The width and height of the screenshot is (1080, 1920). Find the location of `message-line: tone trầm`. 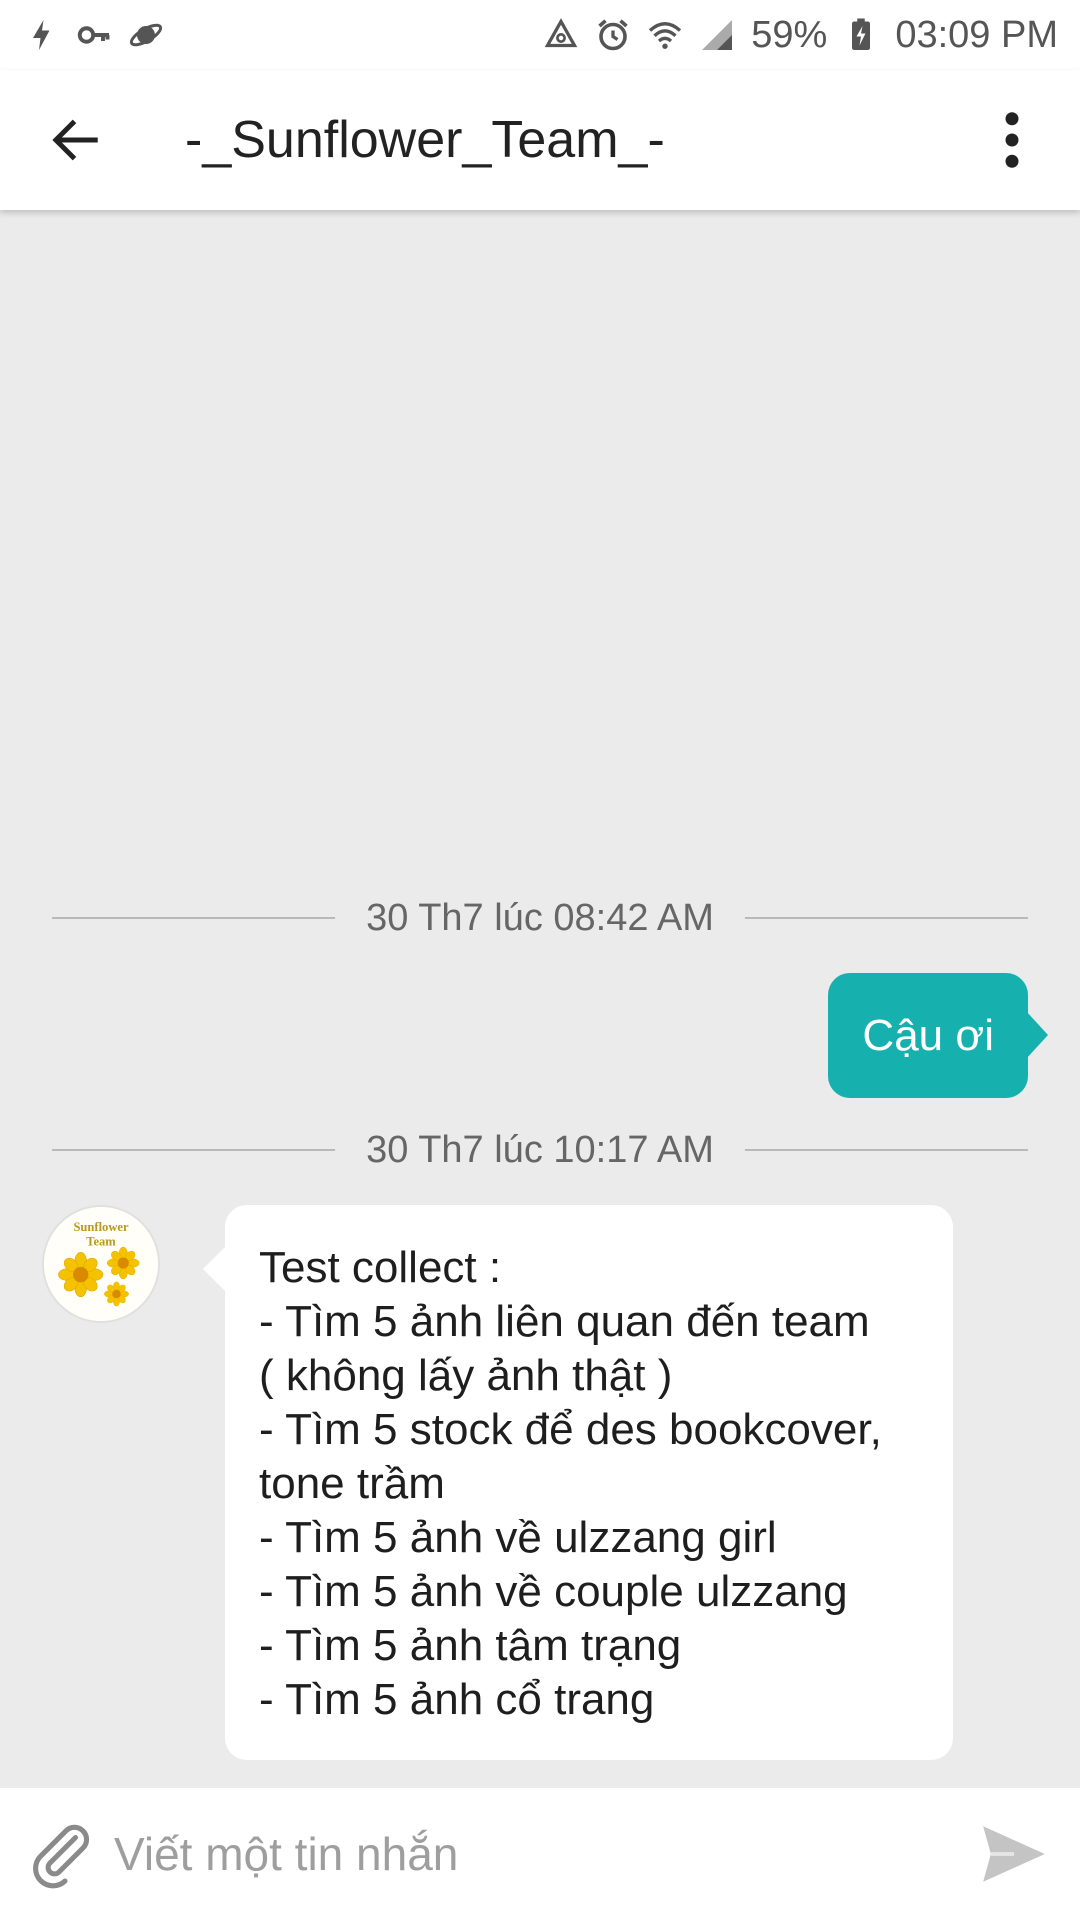

message-line: tone trầm is located at coordinates (352, 1483).